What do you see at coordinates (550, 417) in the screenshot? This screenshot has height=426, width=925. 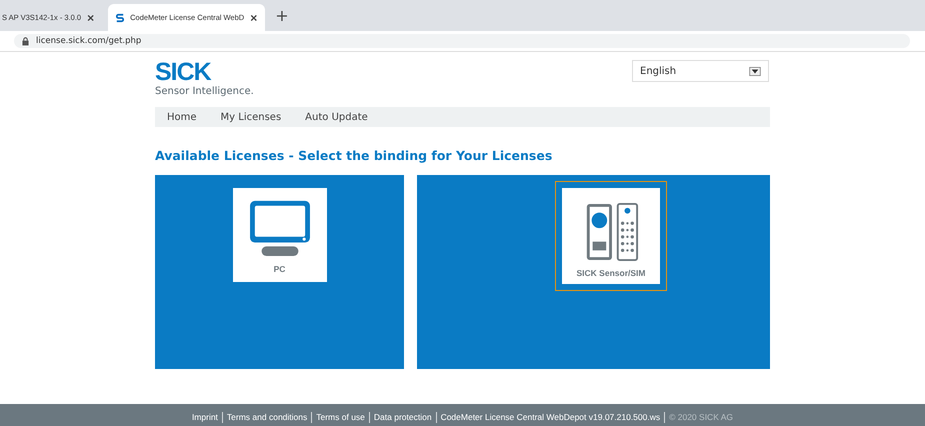 I see `footer-link: CodeMeter License Central WebDepot v19.07.210.500.ws` at bounding box center [550, 417].